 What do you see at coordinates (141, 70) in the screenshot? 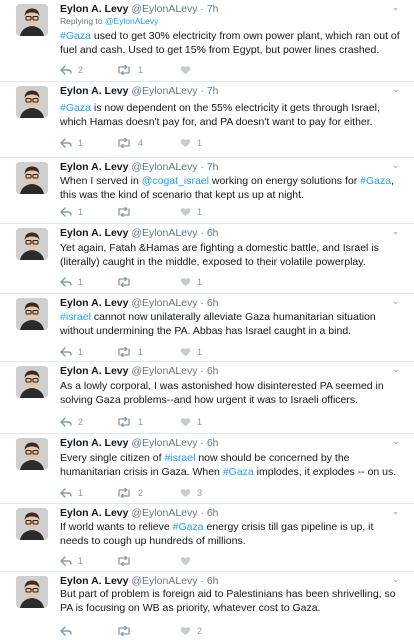
I see `retweet-count: 1` at bounding box center [141, 70].